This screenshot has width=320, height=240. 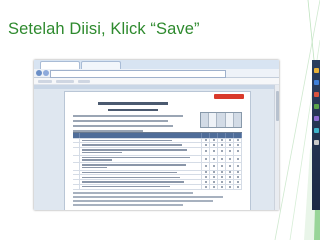 I want to click on form-header-info, so click(x=133, y=118).